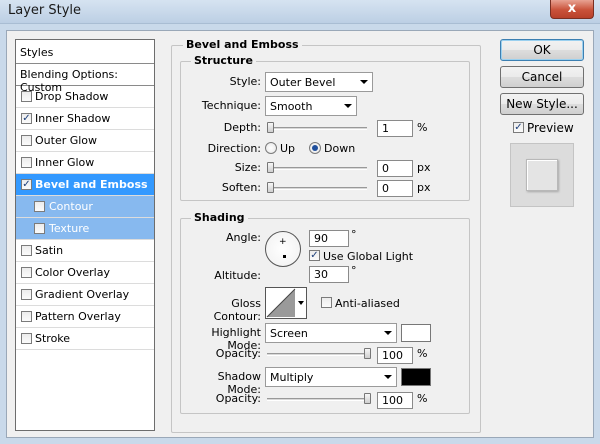  What do you see at coordinates (238, 398) in the screenshot?
I see `shadow-opacity-label: Opacity:` at bounding box center [238, 398].